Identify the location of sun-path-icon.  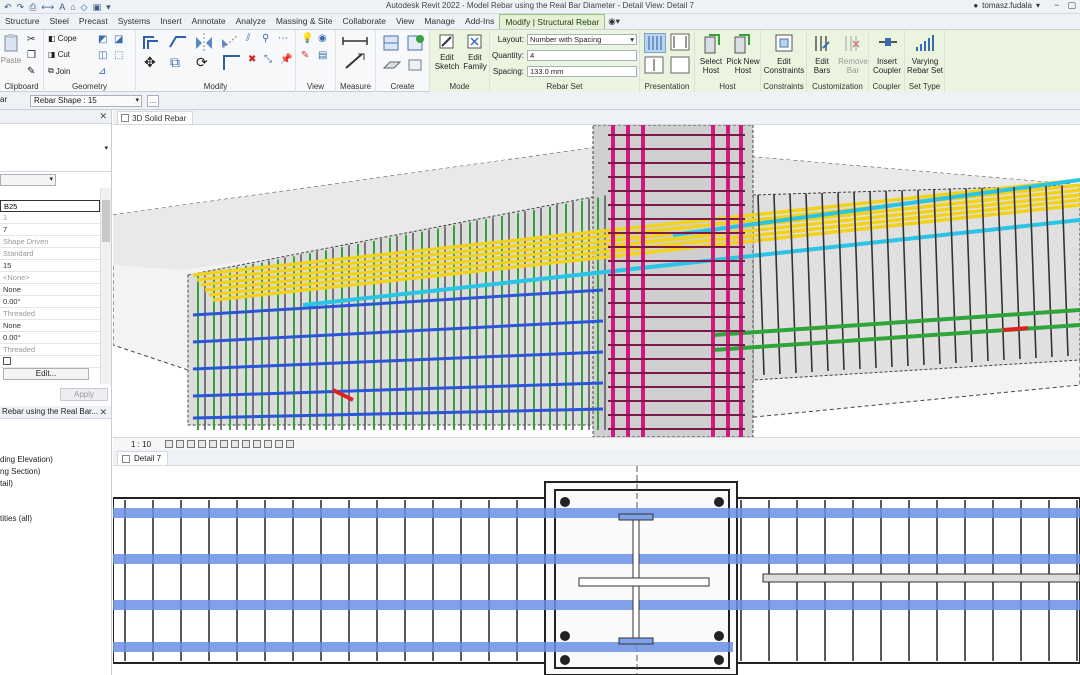
(191, 444).